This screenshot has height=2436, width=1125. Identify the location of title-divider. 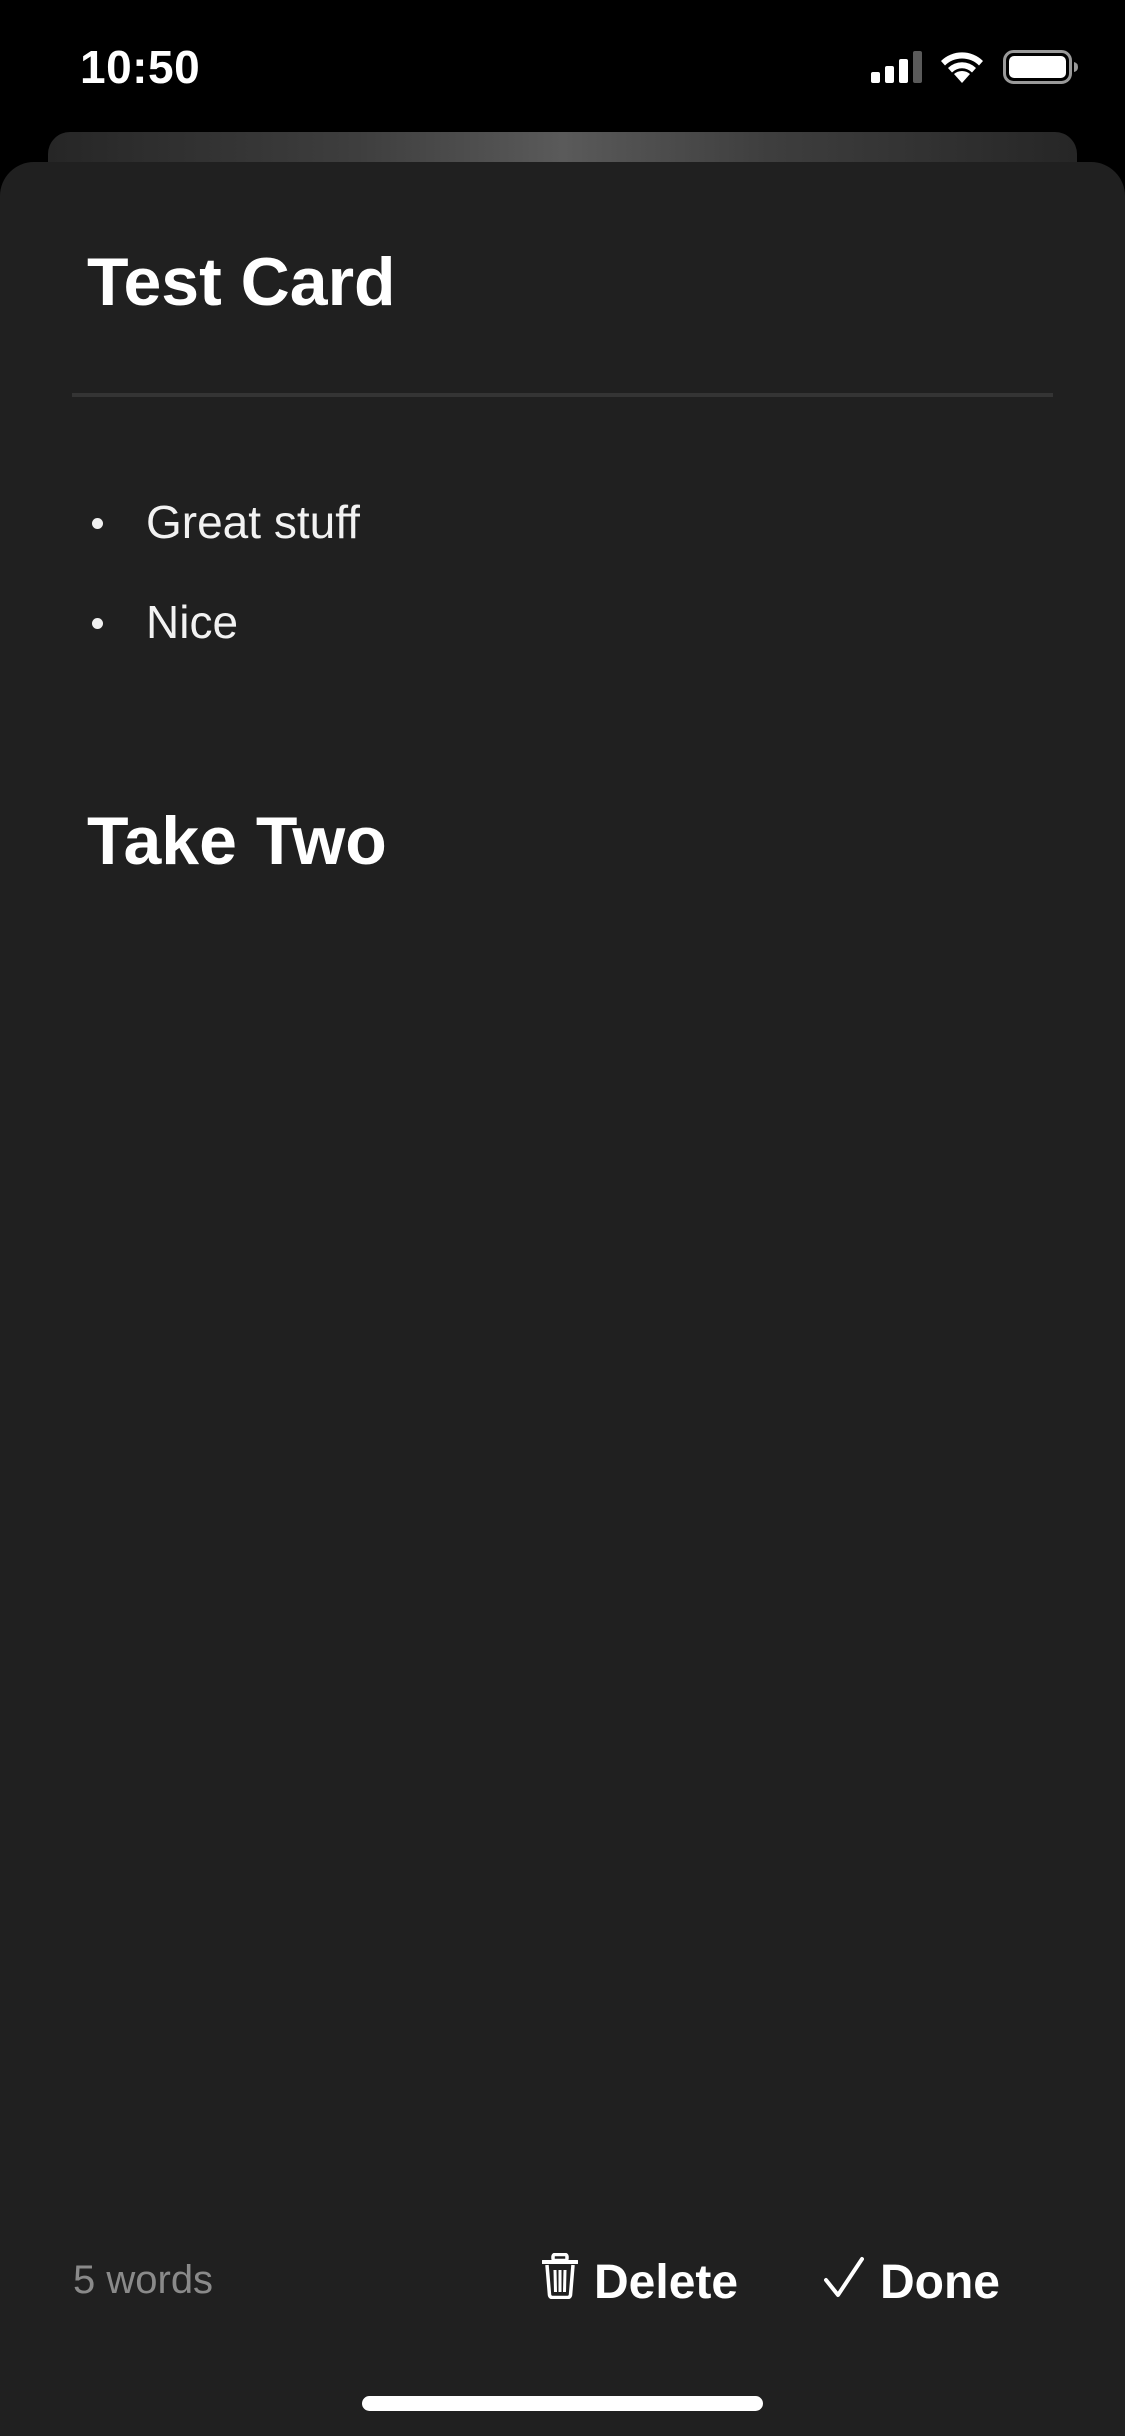
(562, 395).